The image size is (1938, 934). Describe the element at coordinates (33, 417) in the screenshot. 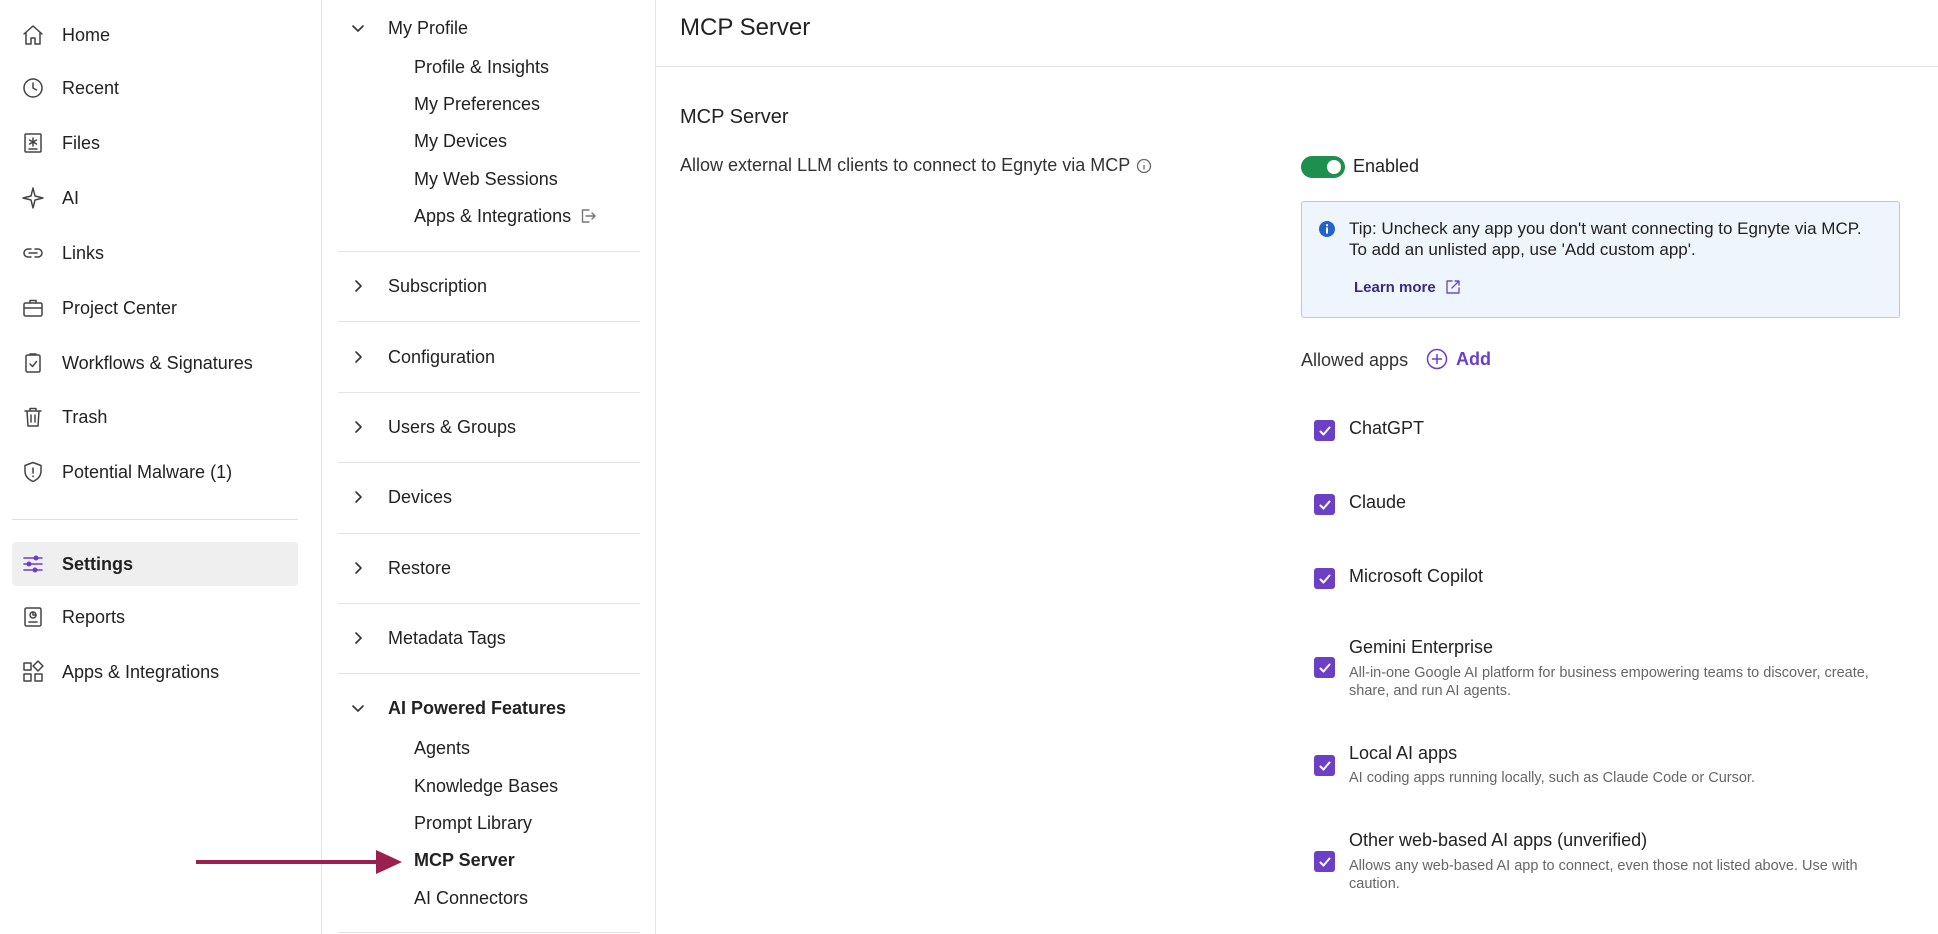

I see `trash-icon` at that location.